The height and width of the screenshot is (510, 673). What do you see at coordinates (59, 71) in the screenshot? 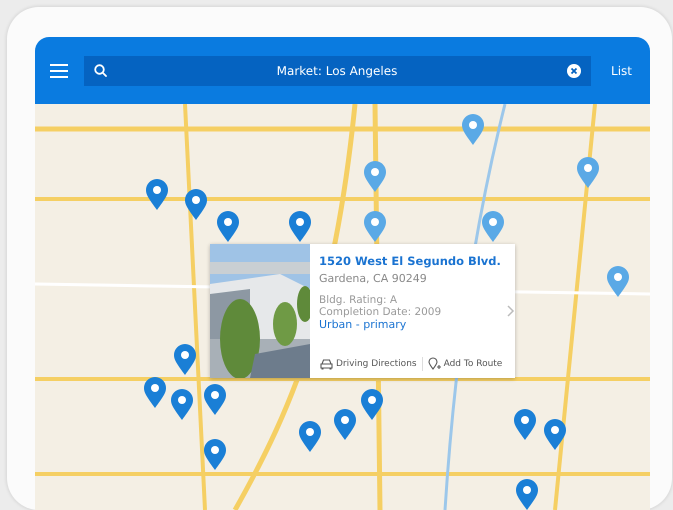
I see `menu-icon` at bounding box center [59, 71].